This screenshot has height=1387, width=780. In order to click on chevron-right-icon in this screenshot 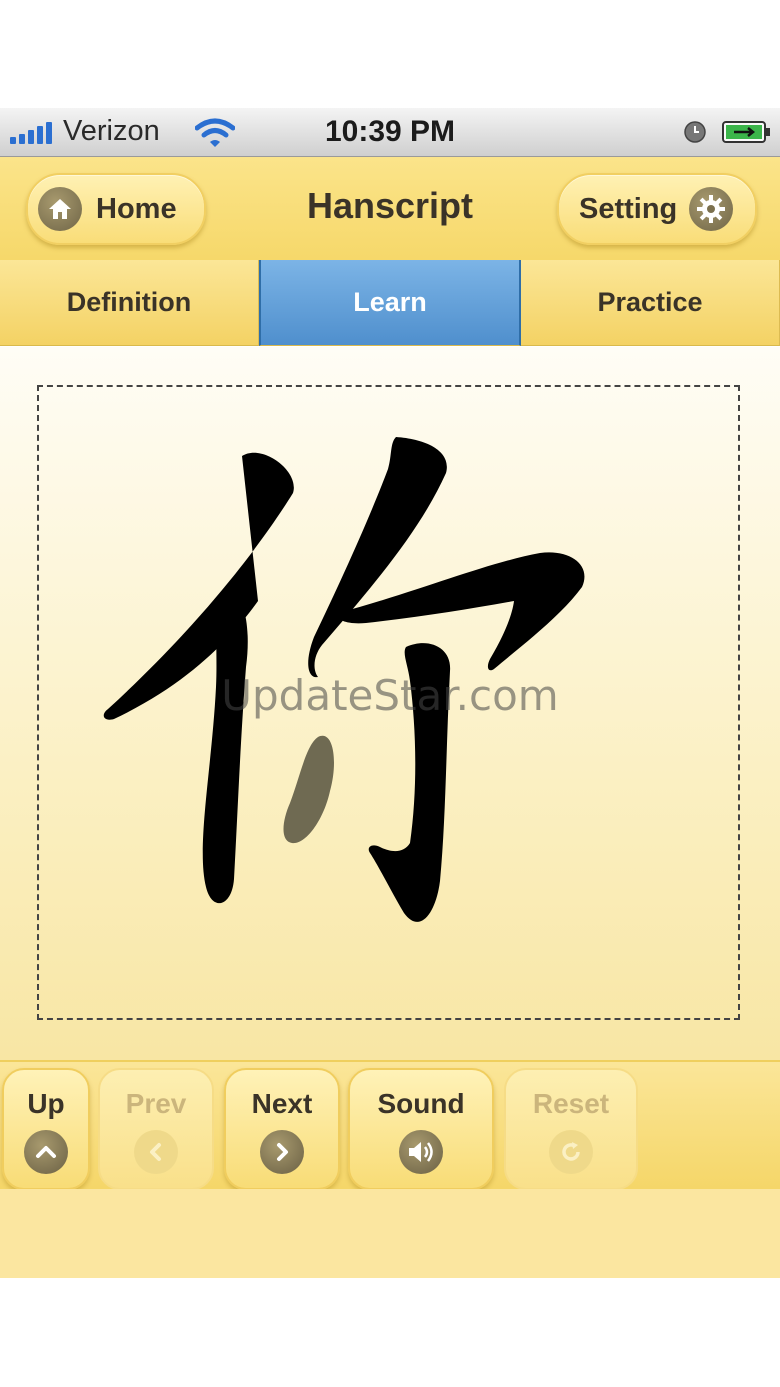, I will do `click(282, 1152)`.